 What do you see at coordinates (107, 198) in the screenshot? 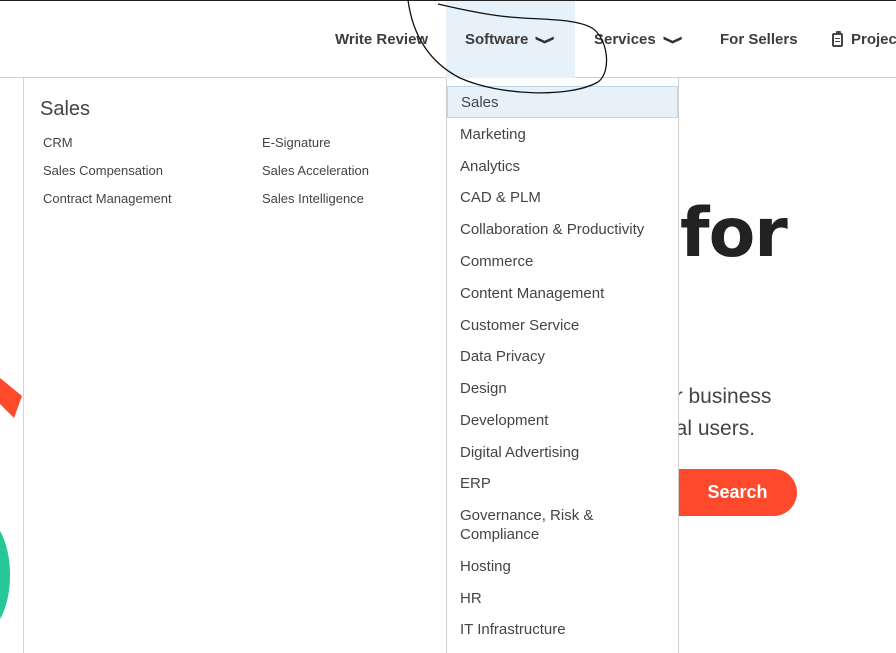
I see `mega-link-contract-management: Contract Management` at bounding box center [107, 198].